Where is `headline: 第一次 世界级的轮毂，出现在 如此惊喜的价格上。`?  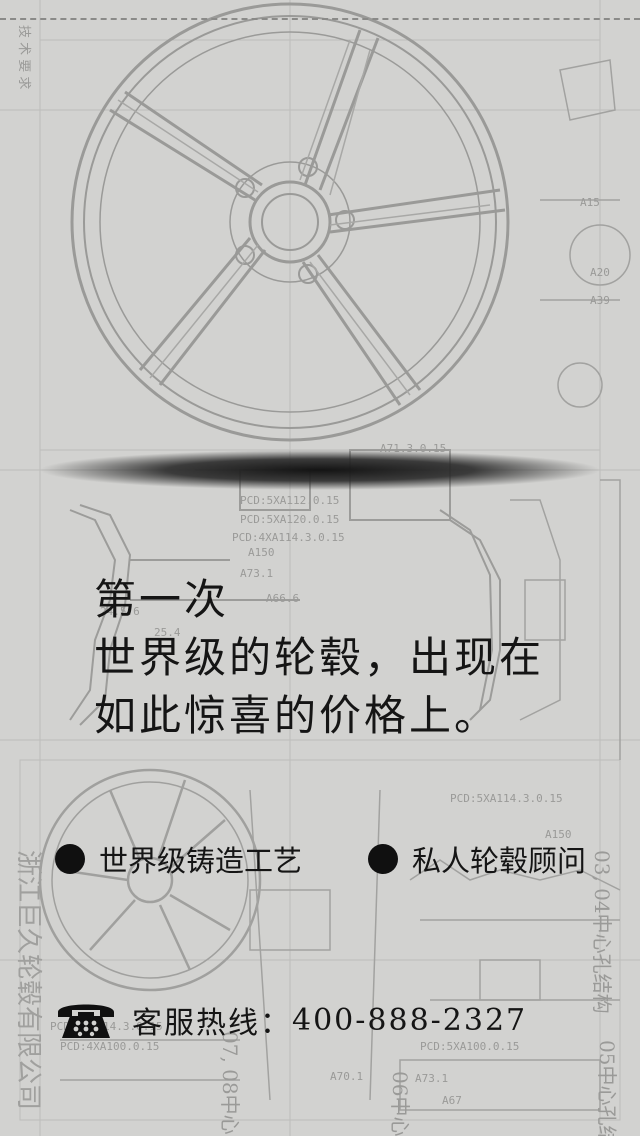
headline: 第一次 世界级的轮毂，出现在 如此惊喜的价格上。 is located at coordinates (319, 658).